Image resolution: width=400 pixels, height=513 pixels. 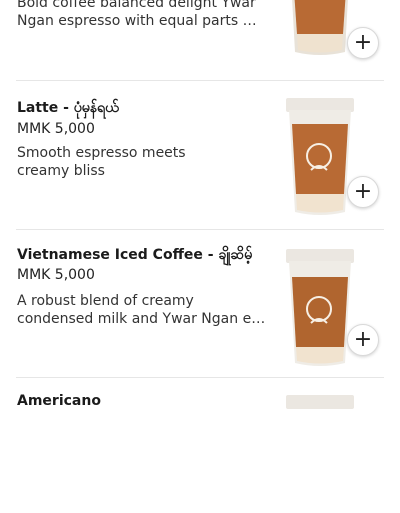 What do you see at coordinates (59, 401) in the screenshot?
I see `item-name: Americano` at bounding box center [59, 401].